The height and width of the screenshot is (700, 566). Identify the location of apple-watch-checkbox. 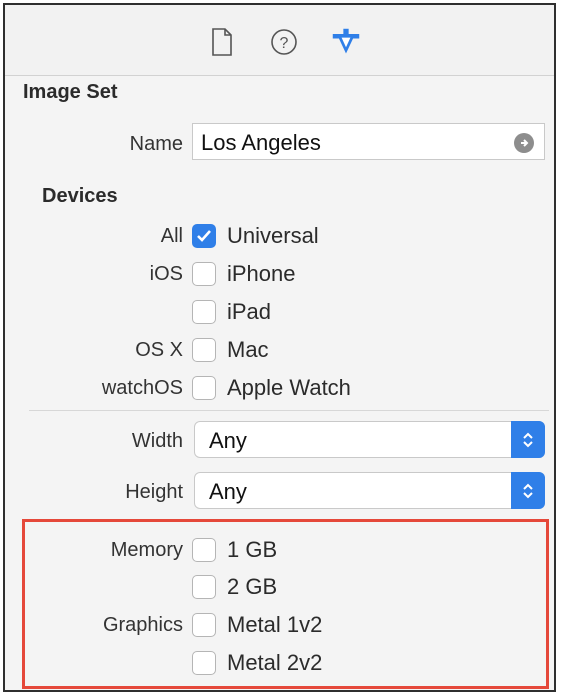
(204, 388).